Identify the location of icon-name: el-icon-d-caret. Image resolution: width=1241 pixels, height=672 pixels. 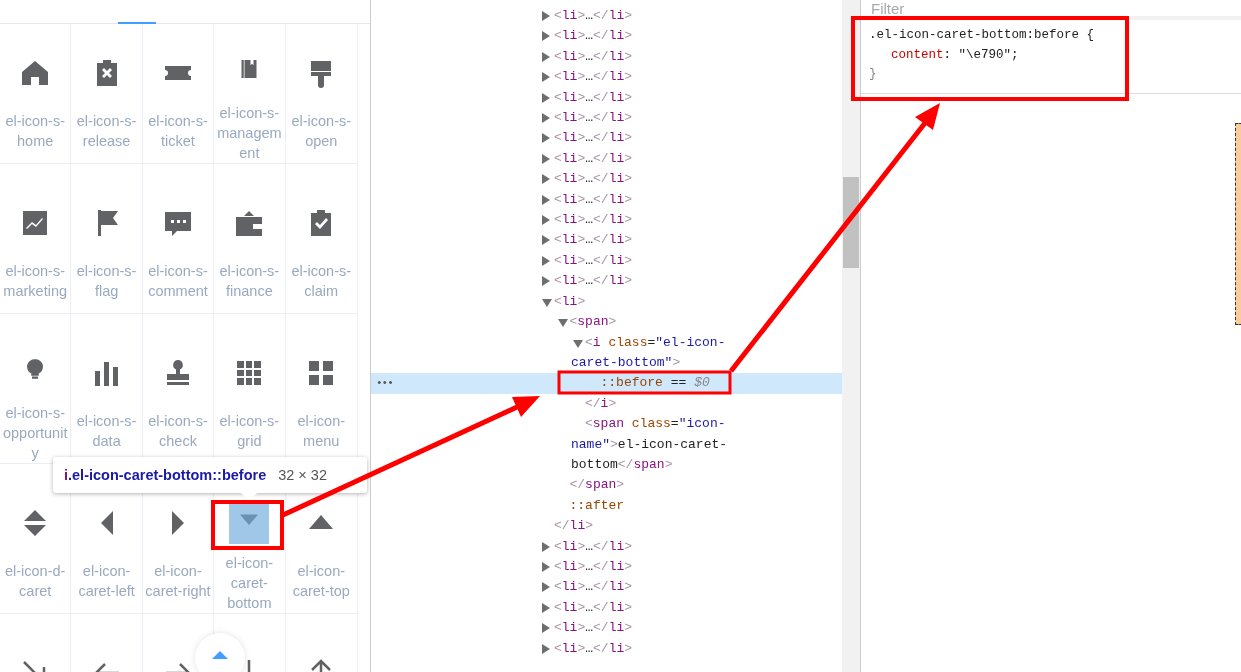
(35, 581).